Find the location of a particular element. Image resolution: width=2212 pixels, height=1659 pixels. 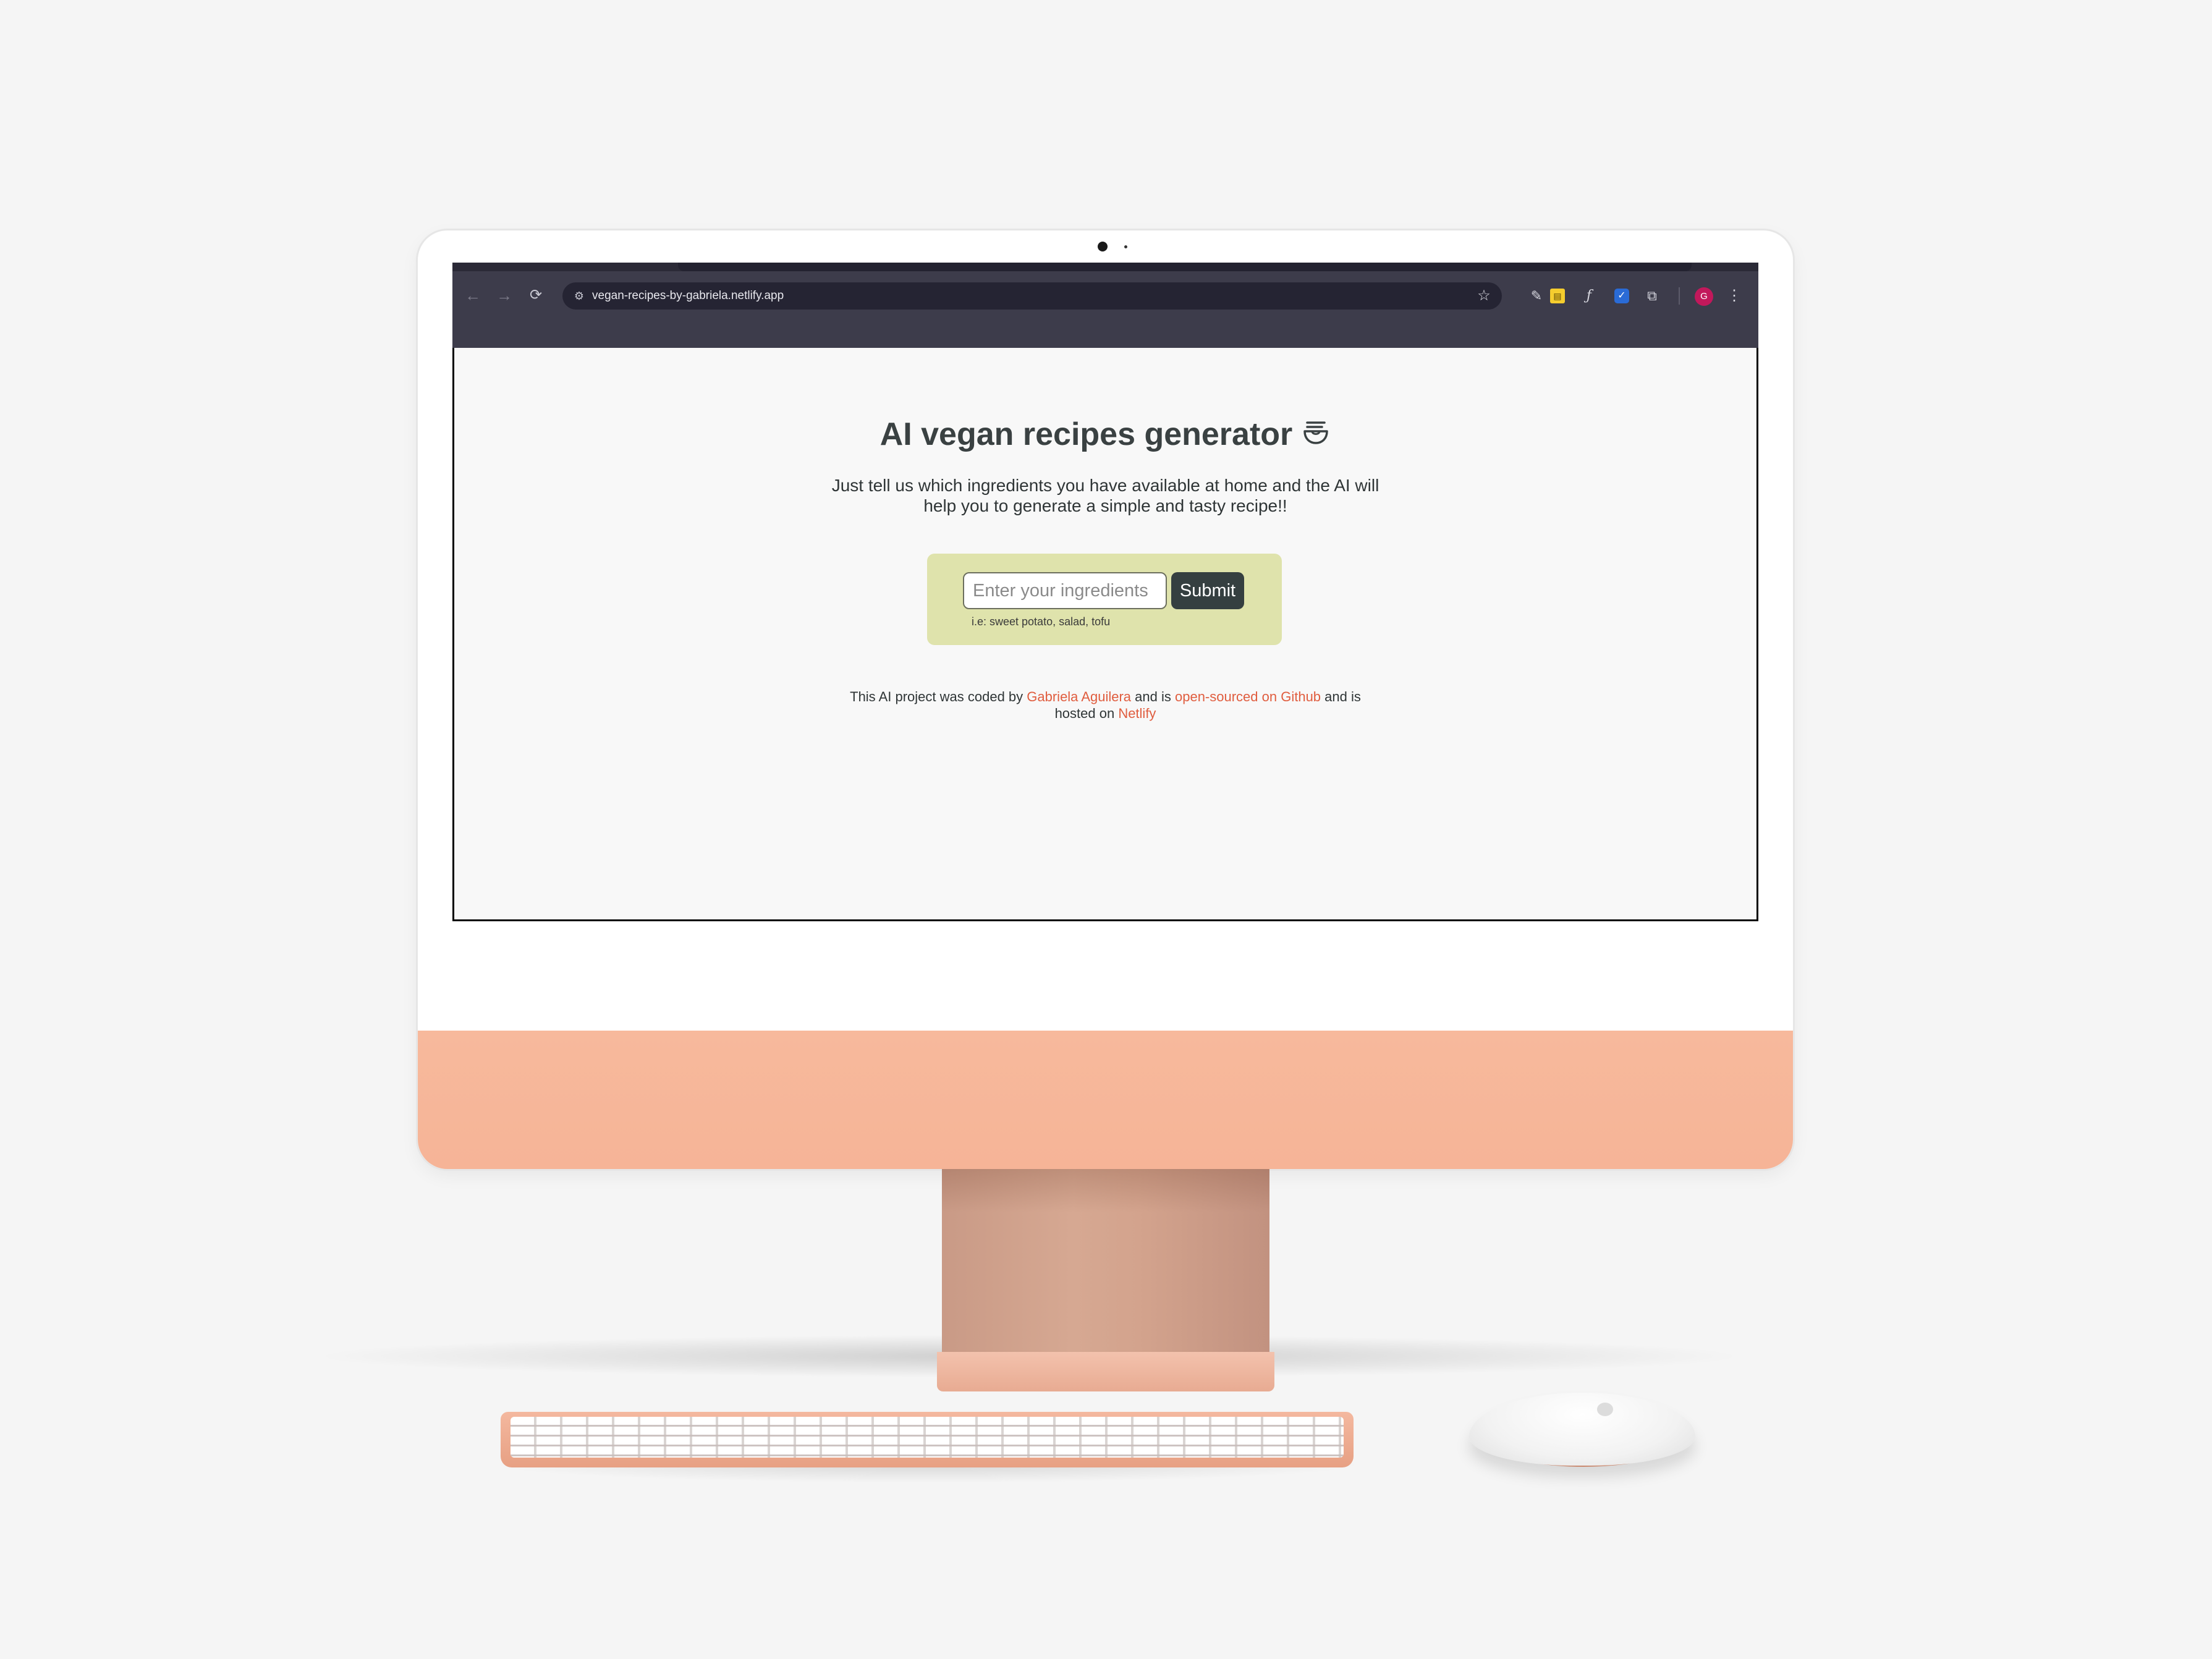

bowl-icon is located at coordinates (1316, 432).